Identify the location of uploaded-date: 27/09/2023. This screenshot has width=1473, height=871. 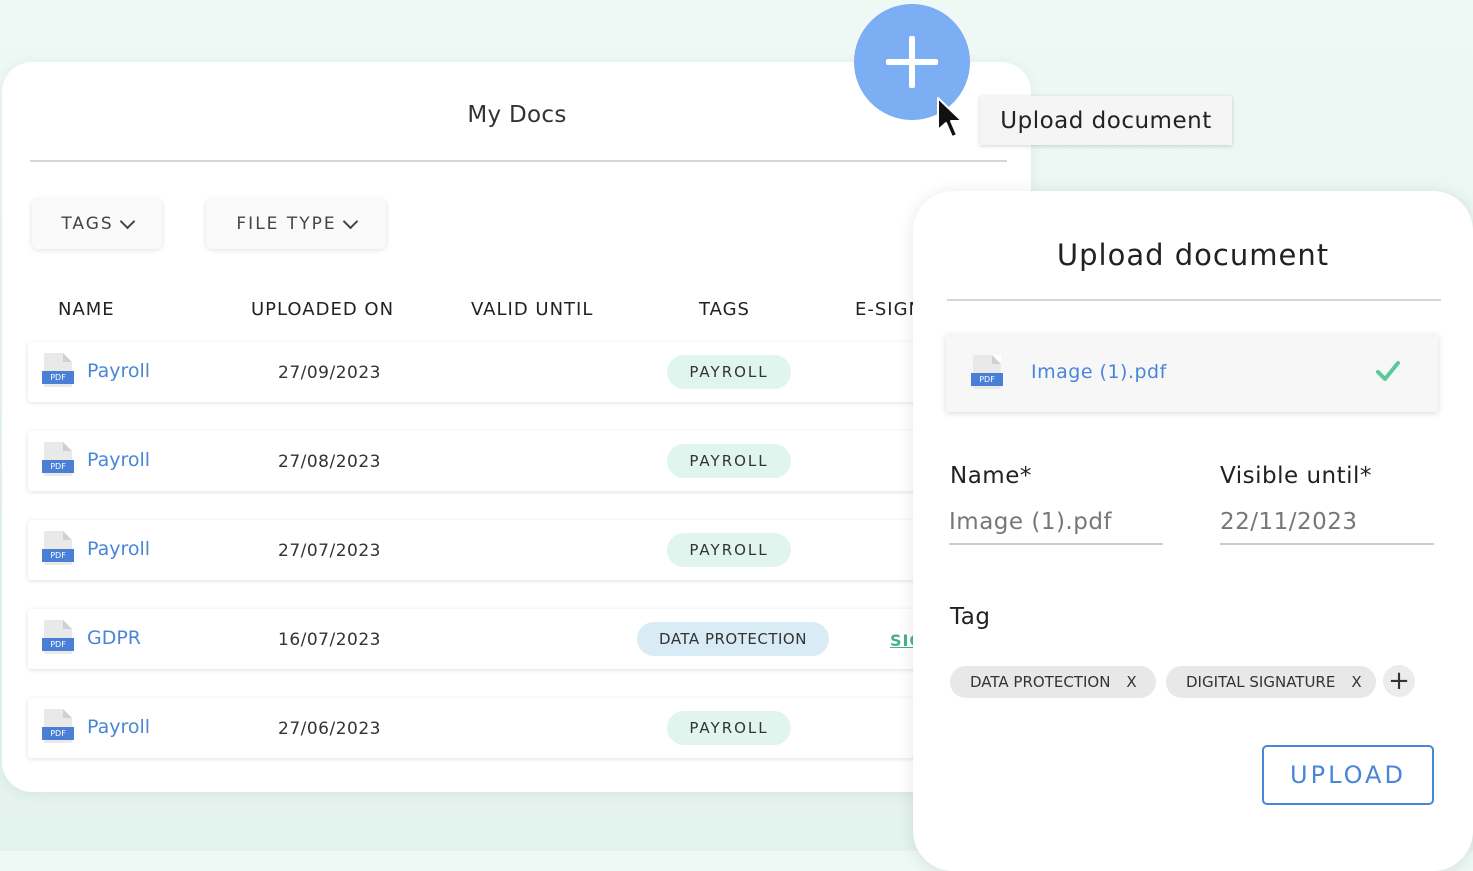
(329, 373).